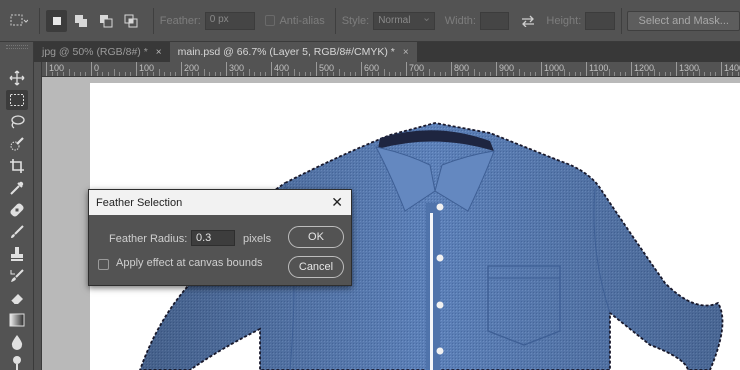 The width and height of the screenshot is (740, 370). What do you see at coordinates (494, 20) in the screenshot?
I see `width-input` at bounding box center [494, 20].